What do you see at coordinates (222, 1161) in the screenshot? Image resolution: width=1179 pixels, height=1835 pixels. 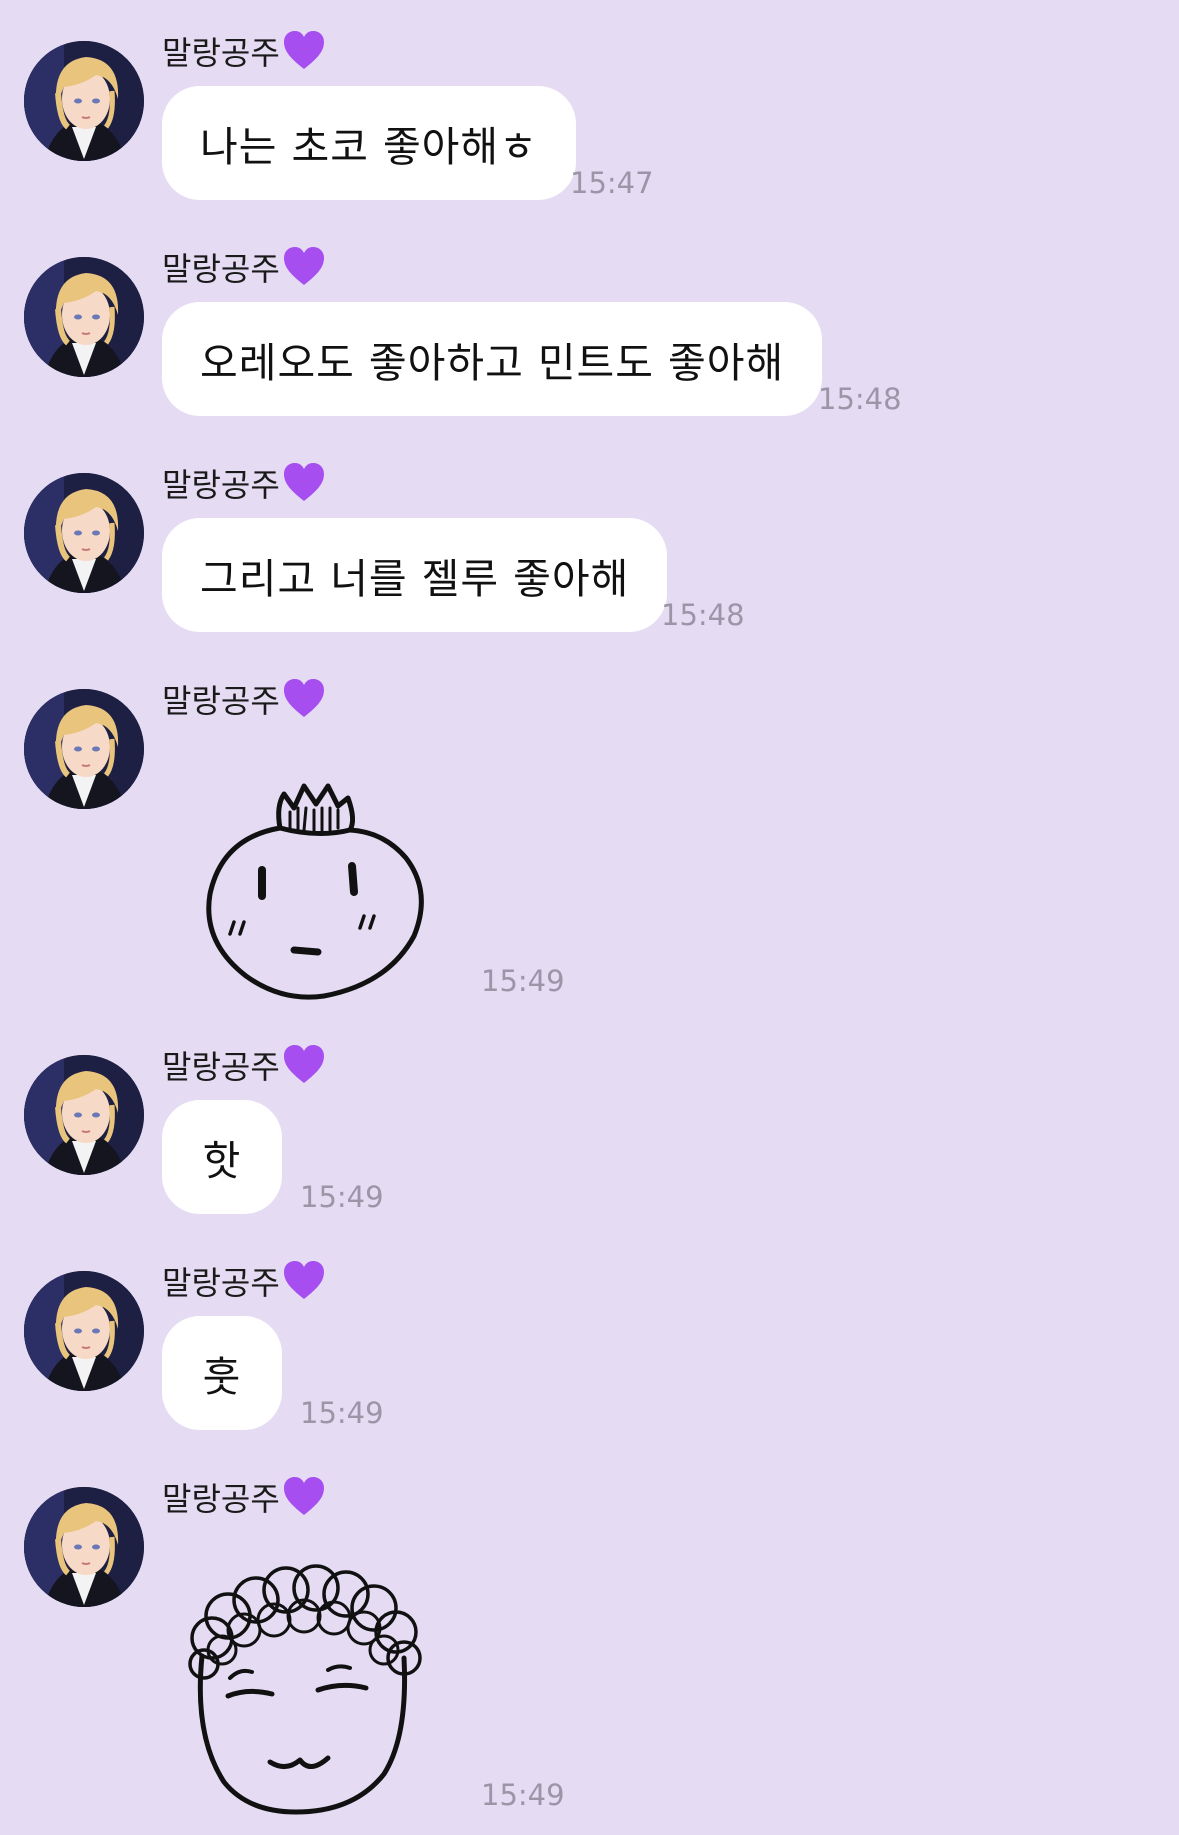 I see `message-text: 핫` at bounding box center [222, 1161].